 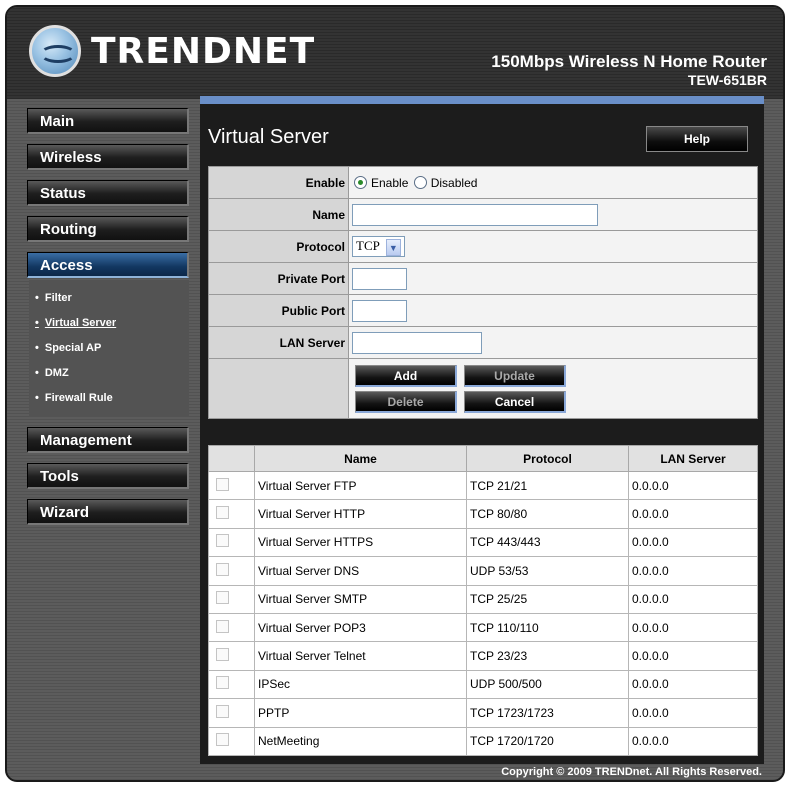 I want to click on protocol-select: TCP ▼, so click(x=378, y=246).